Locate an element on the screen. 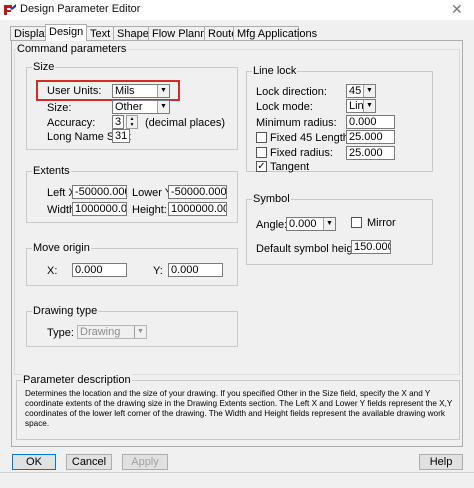 The width and height of the screenshot is (474, 488). accuracy-input: 3 is located at coordinates (118, 122).